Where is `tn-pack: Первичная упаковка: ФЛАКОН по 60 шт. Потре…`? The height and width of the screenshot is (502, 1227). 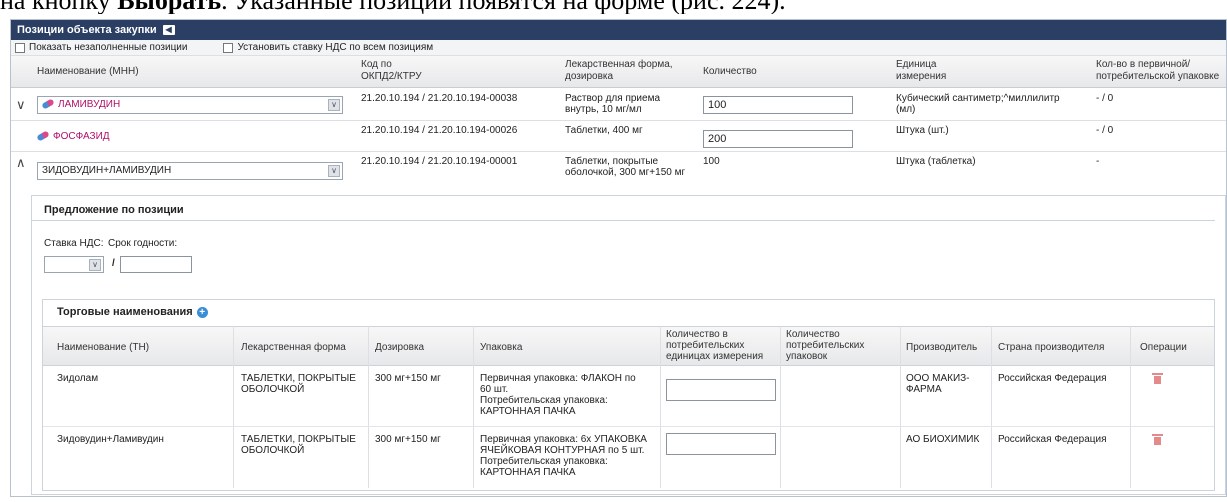
tn-pack: Первичная упаковка: ФЛАКОН по 60 шт. Потре… is located at coordinates (558, 395).